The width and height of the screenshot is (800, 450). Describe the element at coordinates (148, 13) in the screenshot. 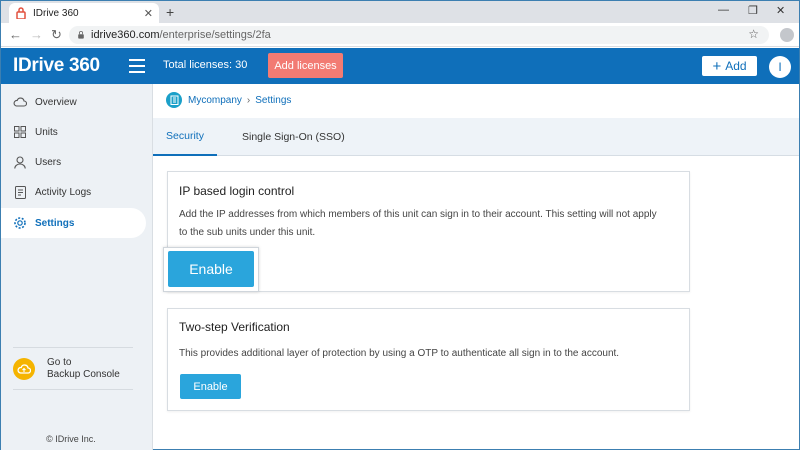

I see `tab-close-icon: ✕` at that location.